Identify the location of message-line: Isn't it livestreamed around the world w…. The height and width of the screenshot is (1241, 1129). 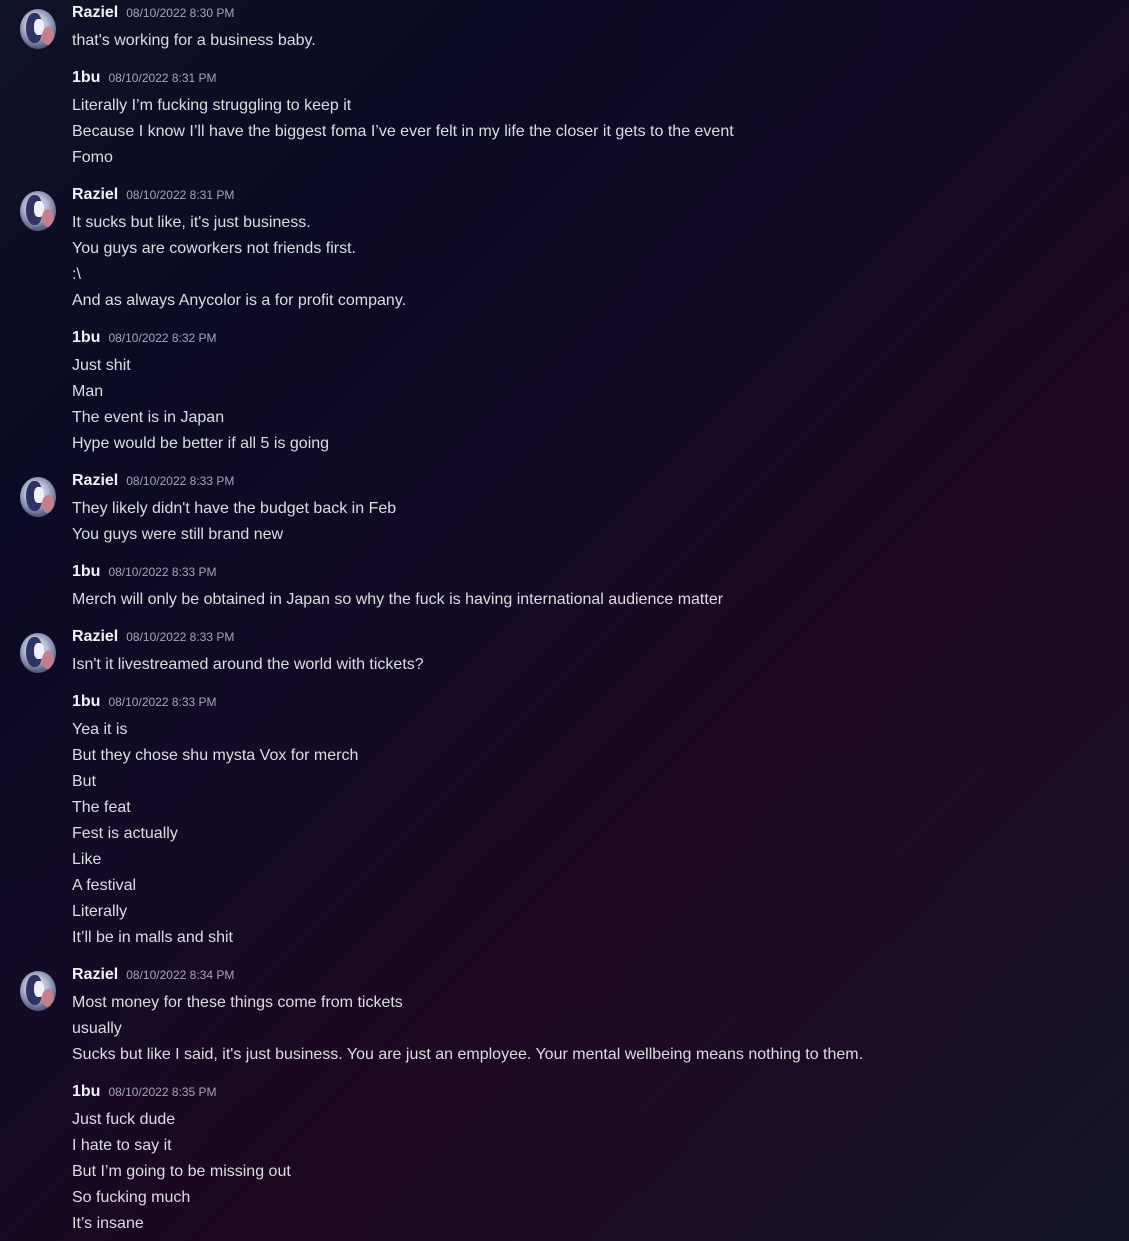
(248, 664).